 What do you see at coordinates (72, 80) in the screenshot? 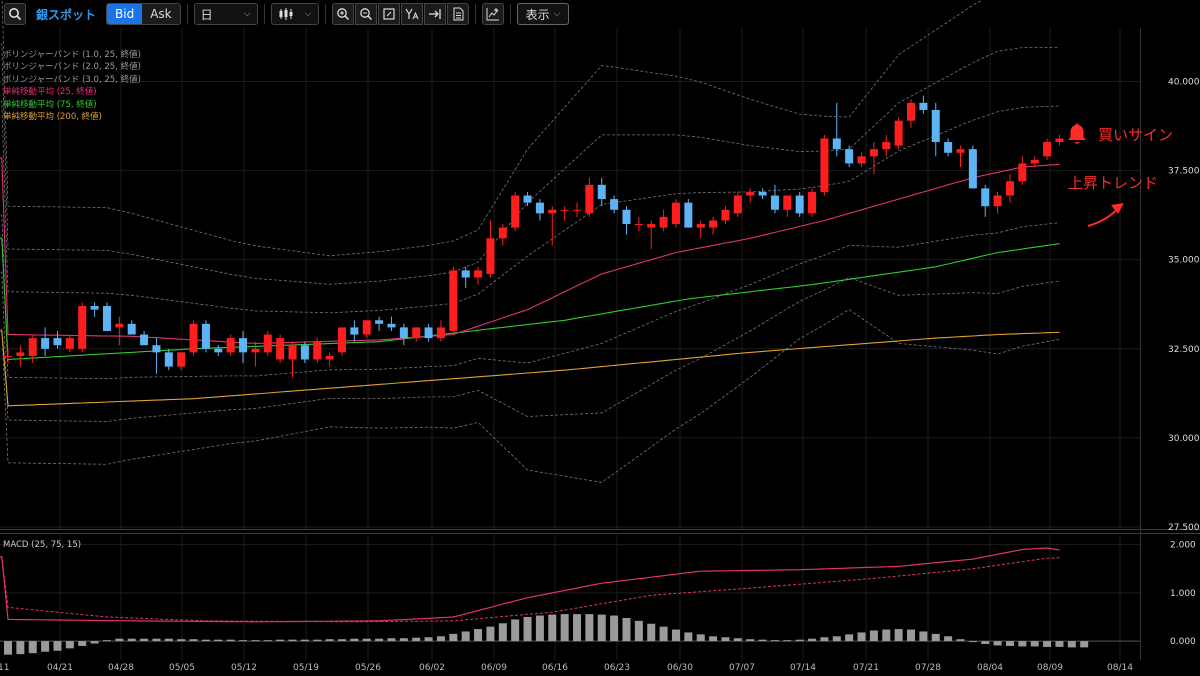
I see `legend-item: ボリンジャーバンド (3.0, 25, 終値)` at bounding box center [72, 80].